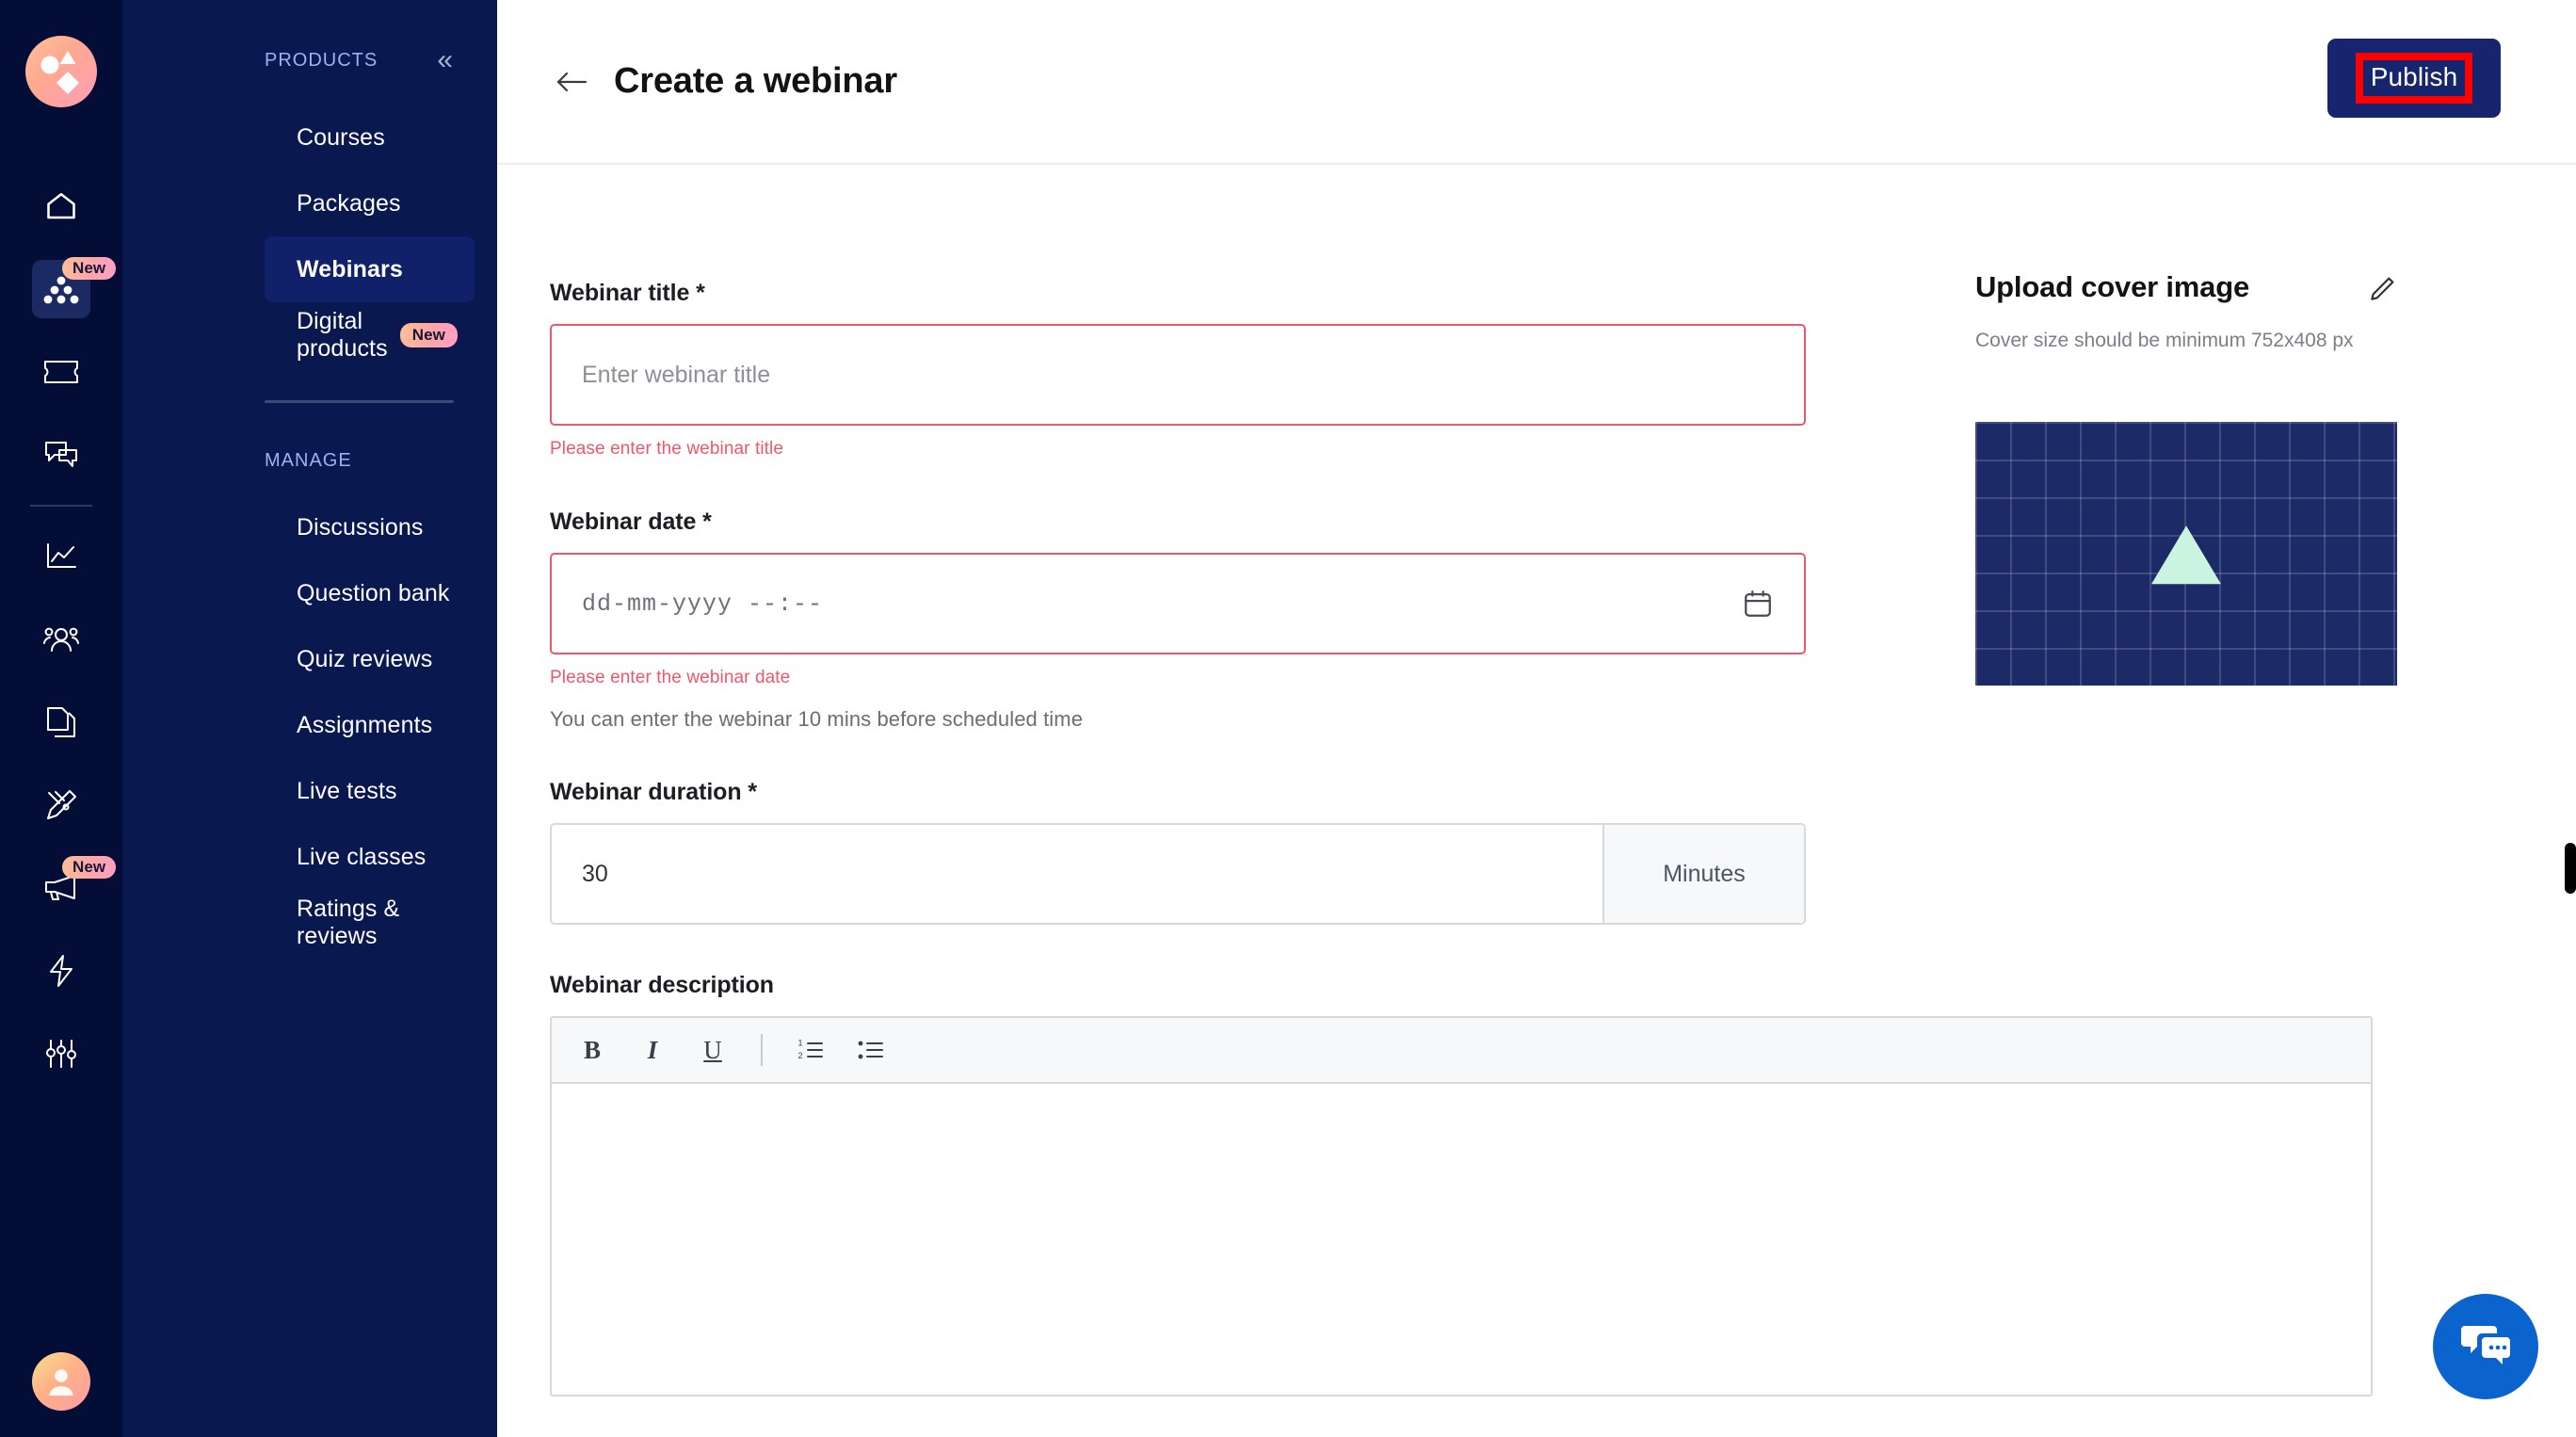 The width and height of the screenshot is (2576, 1437). I want to click on user-avatar, so click(61, 1382).